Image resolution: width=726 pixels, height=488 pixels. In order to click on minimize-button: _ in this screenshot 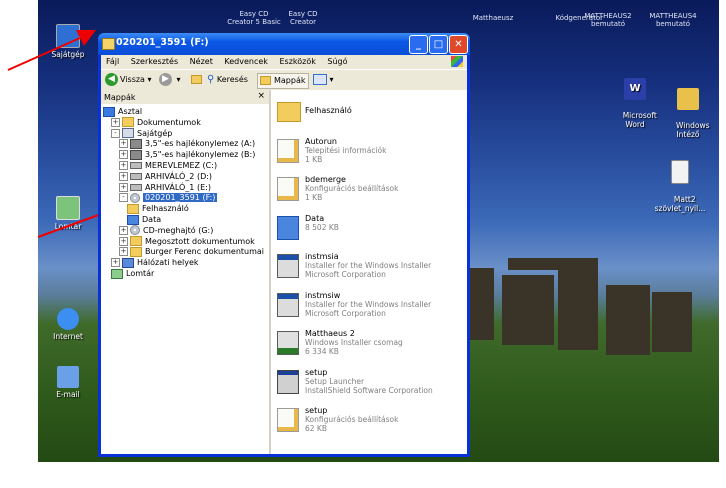, I will do `click(418, 44)`.